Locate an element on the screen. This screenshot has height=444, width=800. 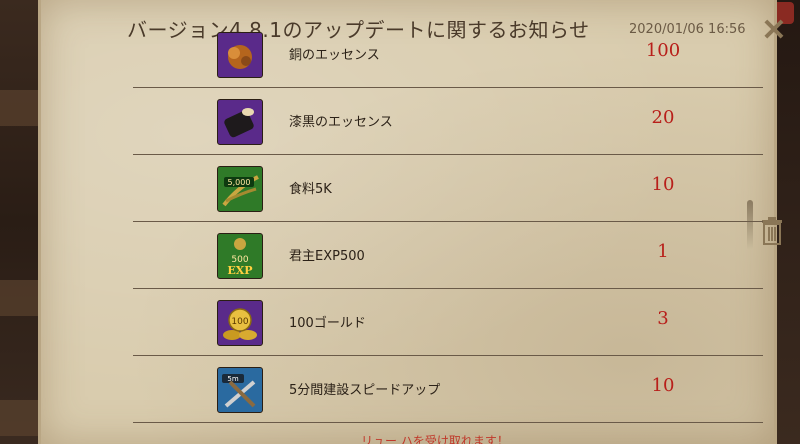
list-item: 100 100ゴールド 3 is located at coordinates (448, 322).